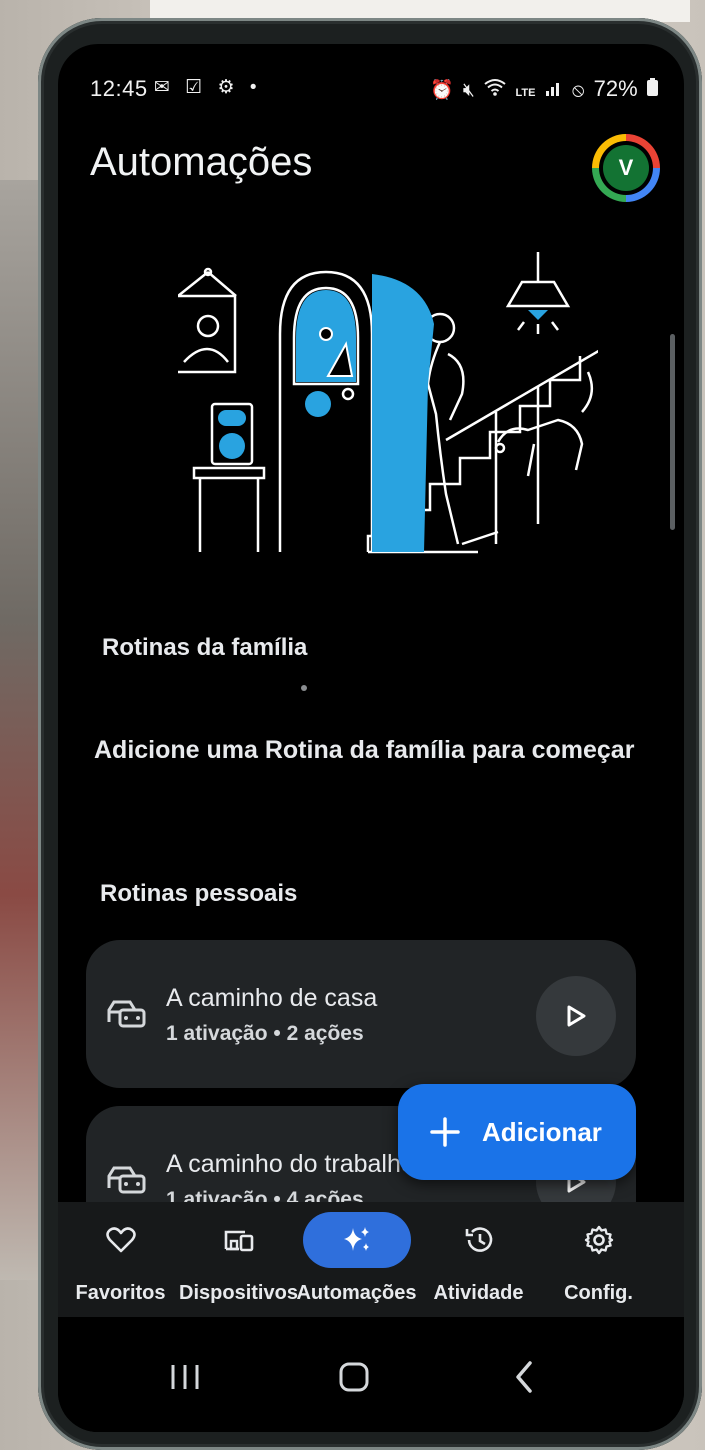  What do you see at coordinates (185, 1377) in the screenshot?
I see `recent-apps-icon` at bounding box center [185, 1377].